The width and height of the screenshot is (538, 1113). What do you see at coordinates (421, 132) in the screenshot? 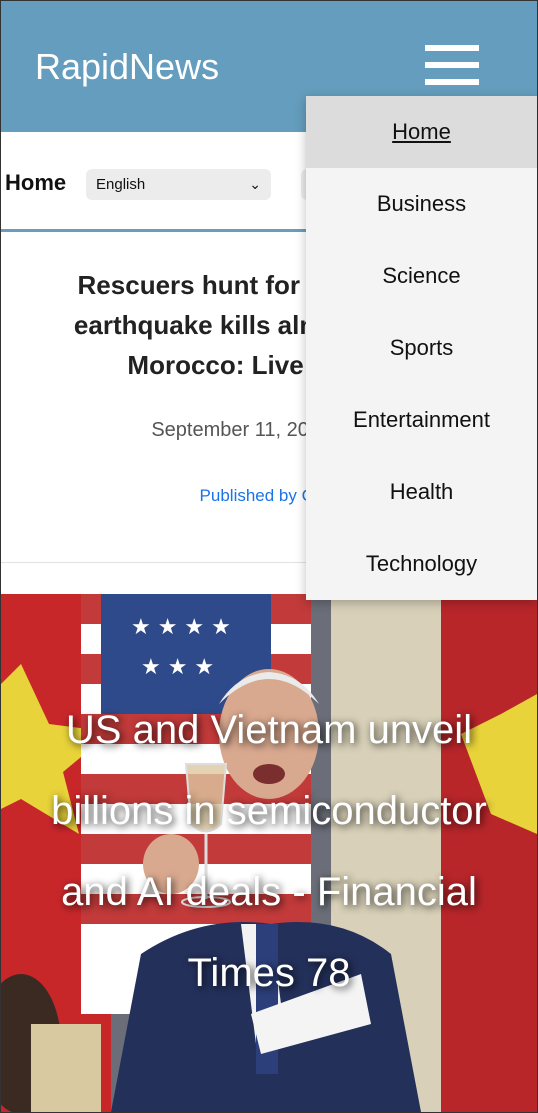
I see `menu-item-home: Home` at bounding box center [421, 132].